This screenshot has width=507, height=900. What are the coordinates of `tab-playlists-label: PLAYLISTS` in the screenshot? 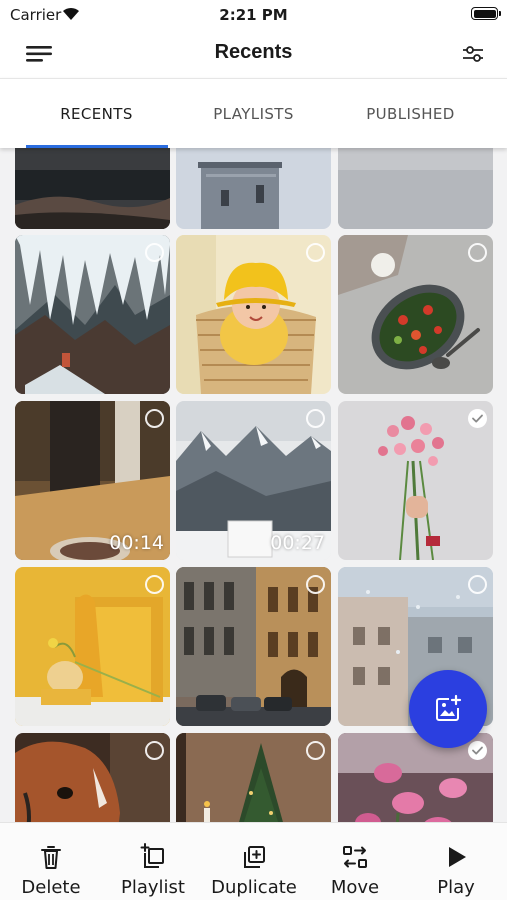 It's located at (253, 114).